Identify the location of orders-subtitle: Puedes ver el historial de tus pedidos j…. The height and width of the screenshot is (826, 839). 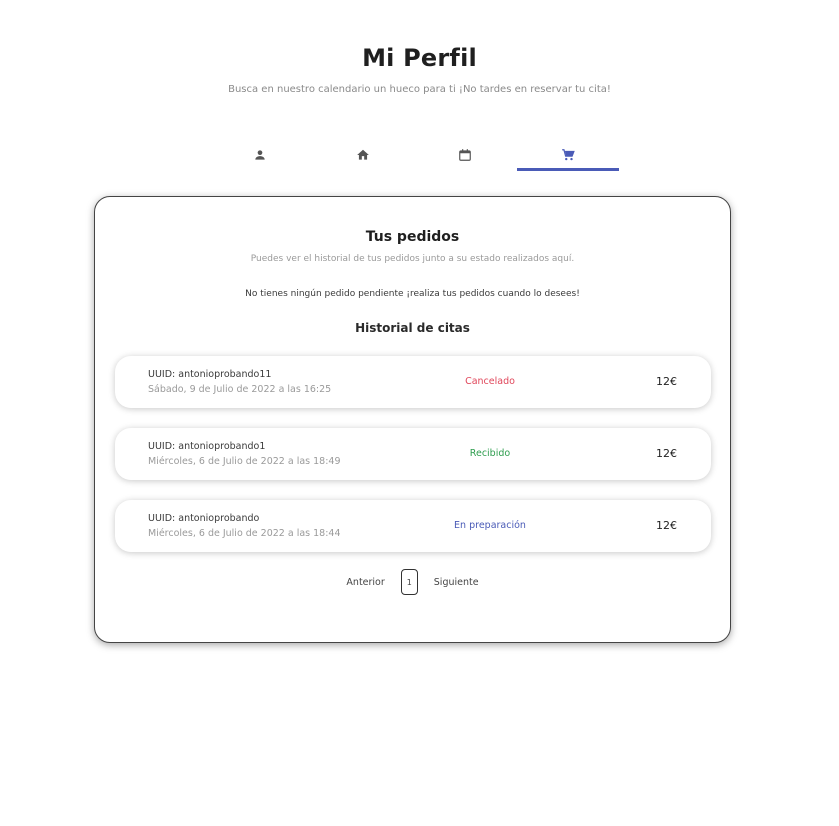
(412, 259).